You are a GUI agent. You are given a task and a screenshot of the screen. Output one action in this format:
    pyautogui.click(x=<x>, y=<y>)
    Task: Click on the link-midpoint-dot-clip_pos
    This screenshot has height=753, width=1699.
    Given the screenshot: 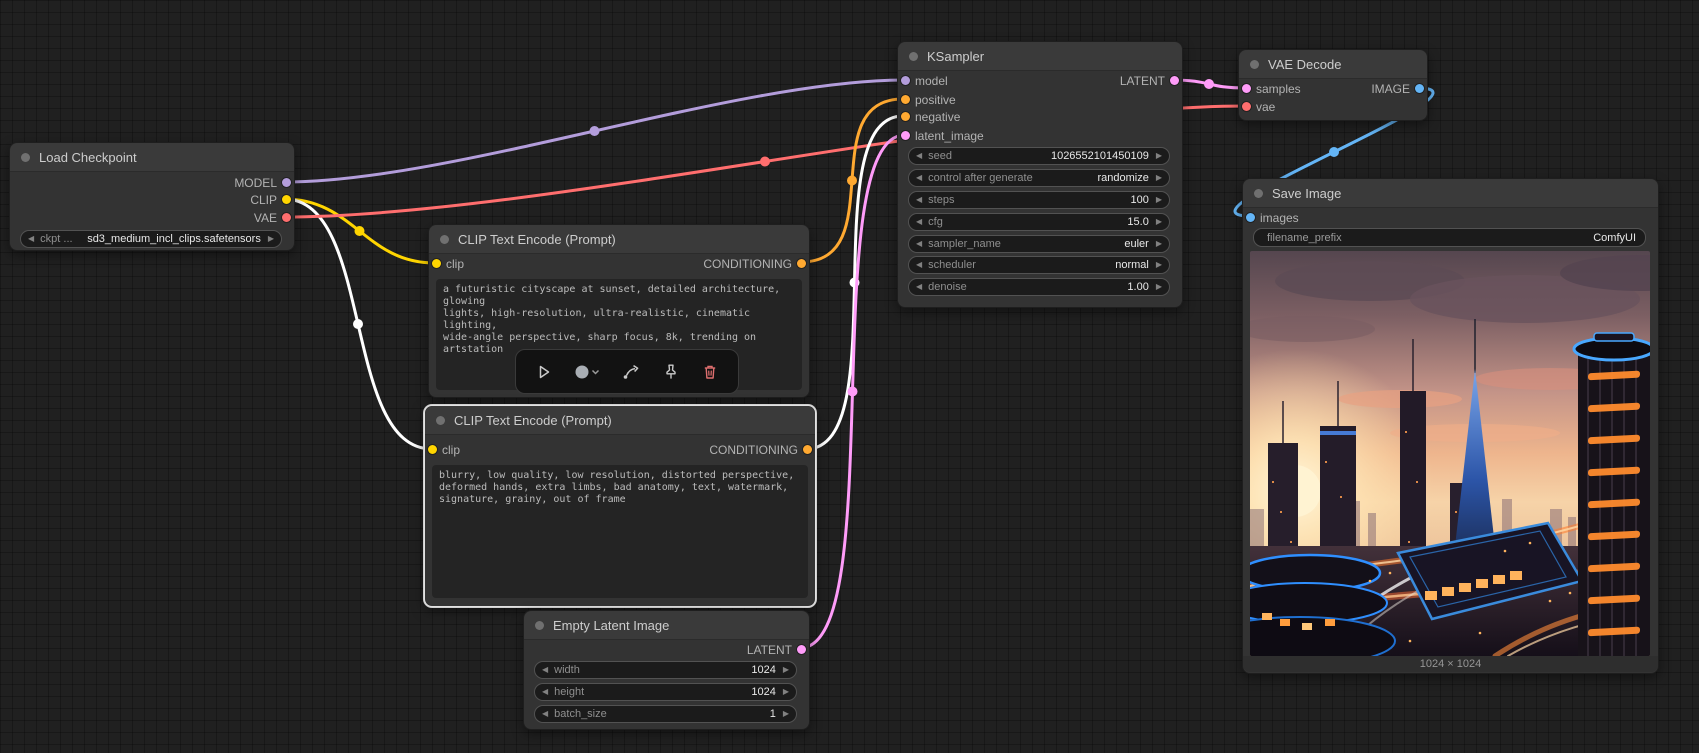 What is the action you would take?
    pyautogui.click(x=359, y=231)
    